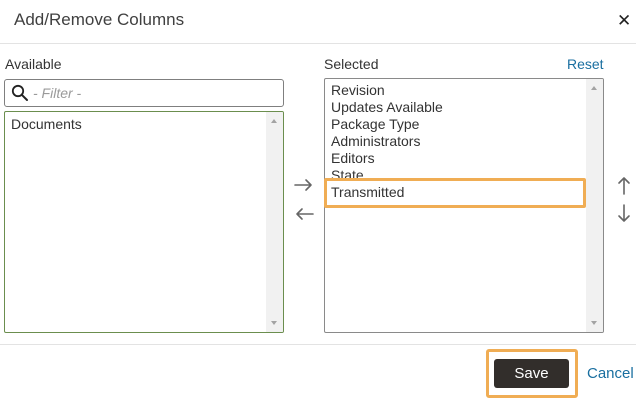  Describe the element at coordinates (594, 205) in the screenshot. I see `selected-scrollbar` at that location.